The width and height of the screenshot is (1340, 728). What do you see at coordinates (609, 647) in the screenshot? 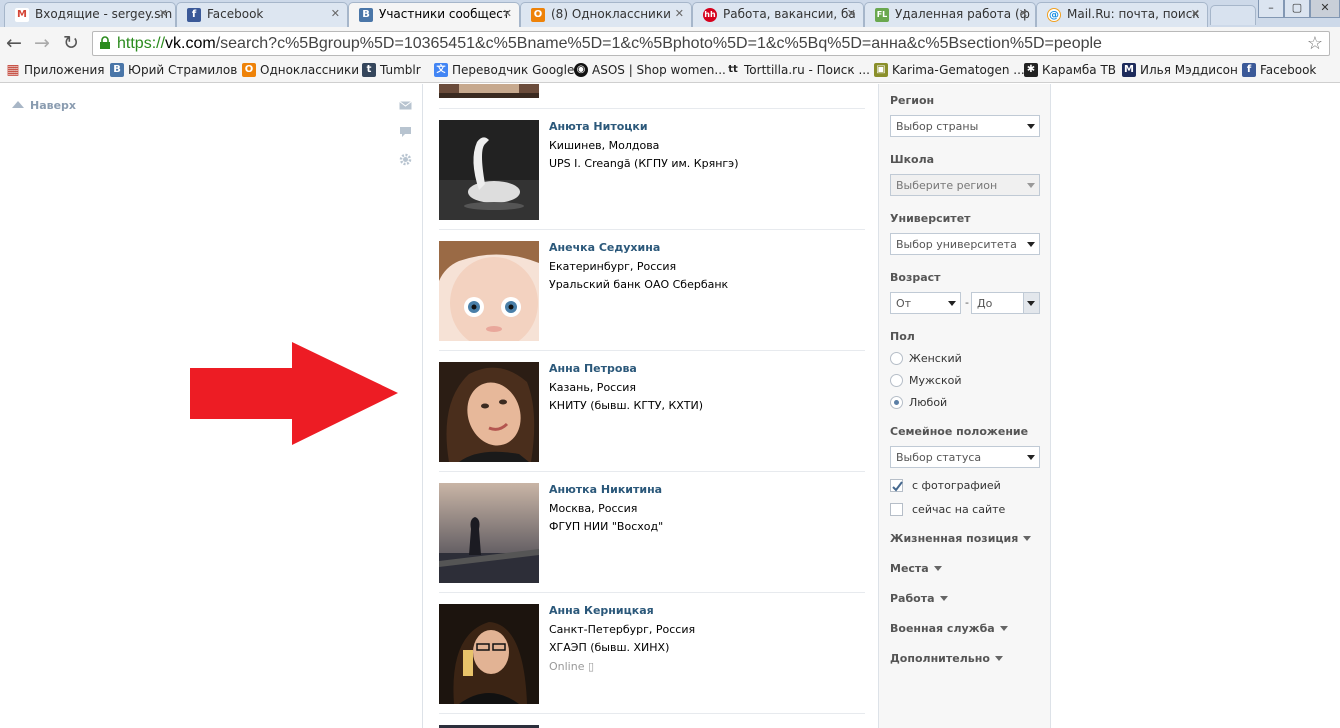
I see `result-education: ХГАЭП (бывш. ХИНХ)` at bounding box center [609, 647].